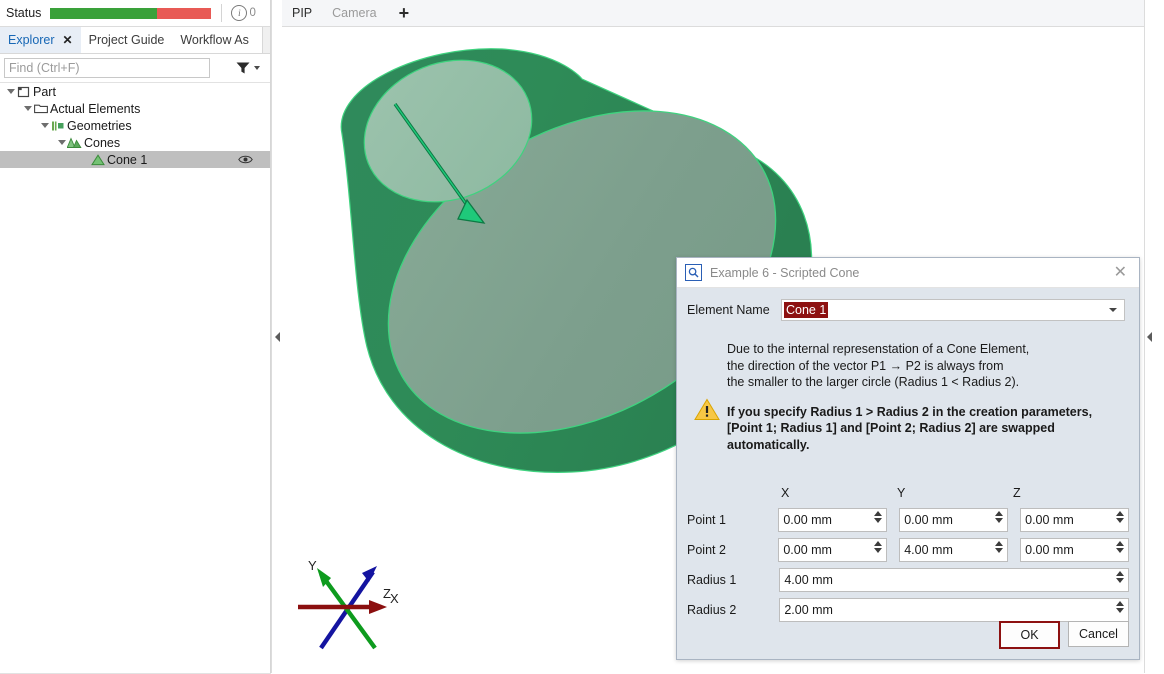  Describe the element at coordinates (404, 13) in the screenshot. I see `add-tab-button: +` at that location.